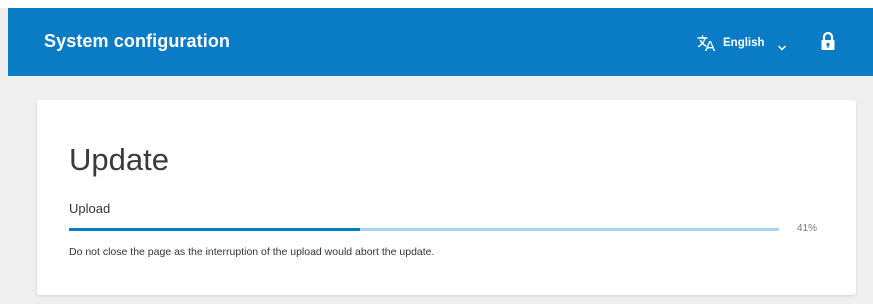 The height and width of the screenshot is (304, 873). What do you see at coordinates (424, 229) in the screenshot?
I see `upload-progress-bar` at bounding box center [424, 229].